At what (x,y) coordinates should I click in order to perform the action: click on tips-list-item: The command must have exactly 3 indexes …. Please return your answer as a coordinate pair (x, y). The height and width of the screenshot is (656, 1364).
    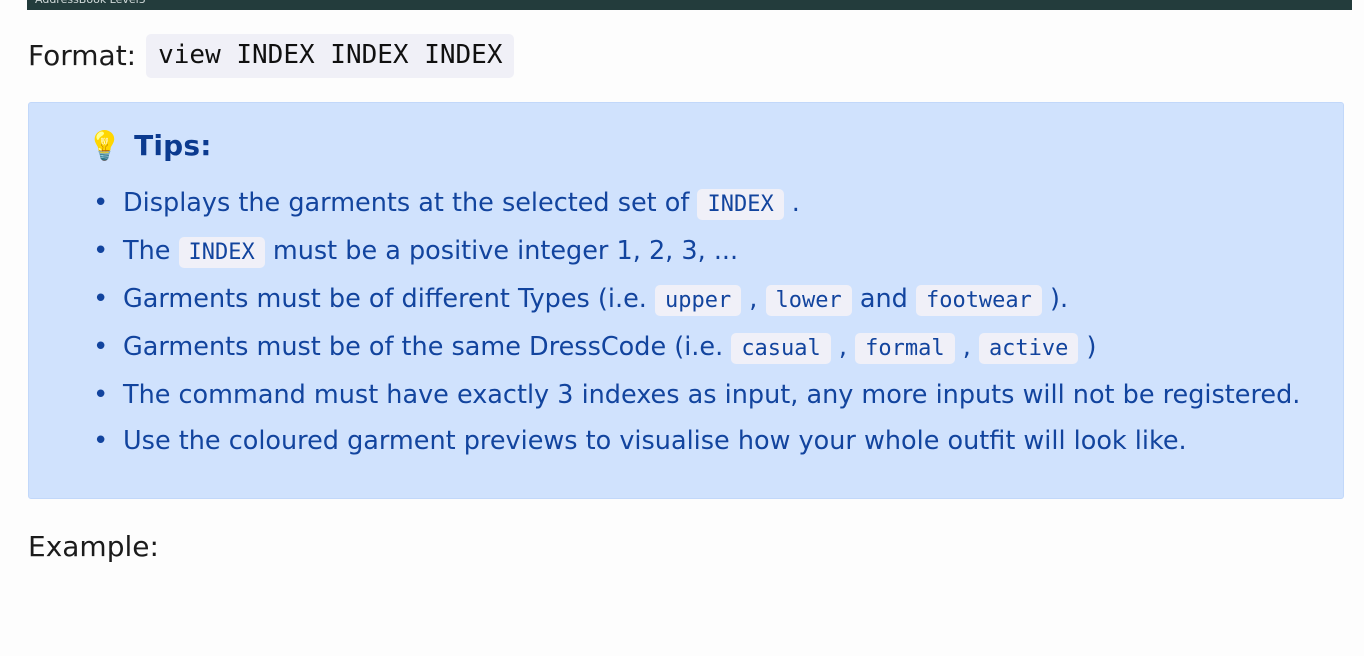
    Looking at the image, I should click on (703, 395).